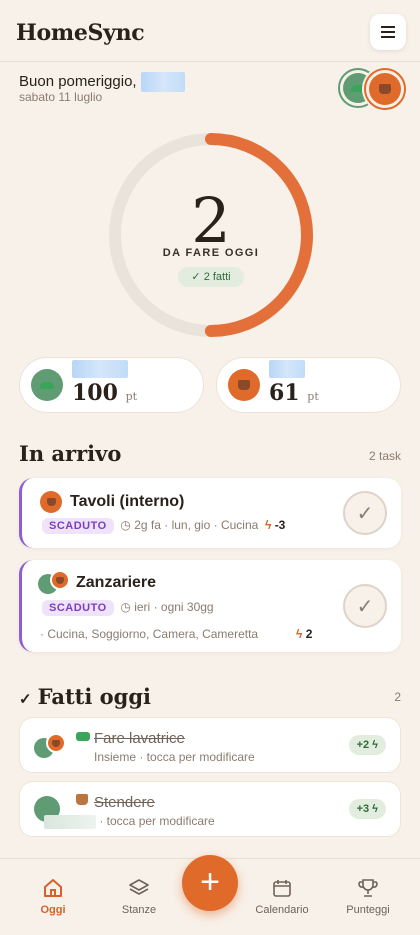  What do you see at coordinates (142, 607) in the screenshot?
I see `task-when: ieri` at bounding box center [142, 607].